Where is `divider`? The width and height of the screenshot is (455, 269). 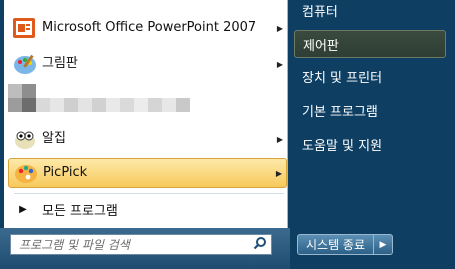
divider is located at coordinates (149, 193).